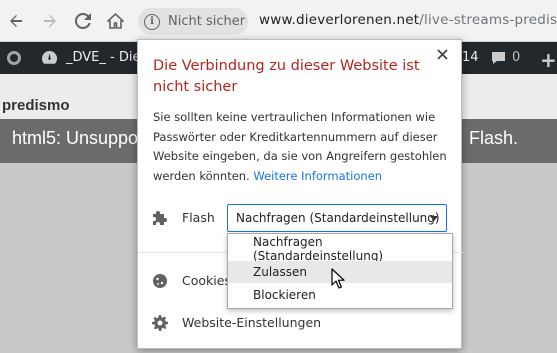  I want to click on updates-item: 14, so click(470, 57).